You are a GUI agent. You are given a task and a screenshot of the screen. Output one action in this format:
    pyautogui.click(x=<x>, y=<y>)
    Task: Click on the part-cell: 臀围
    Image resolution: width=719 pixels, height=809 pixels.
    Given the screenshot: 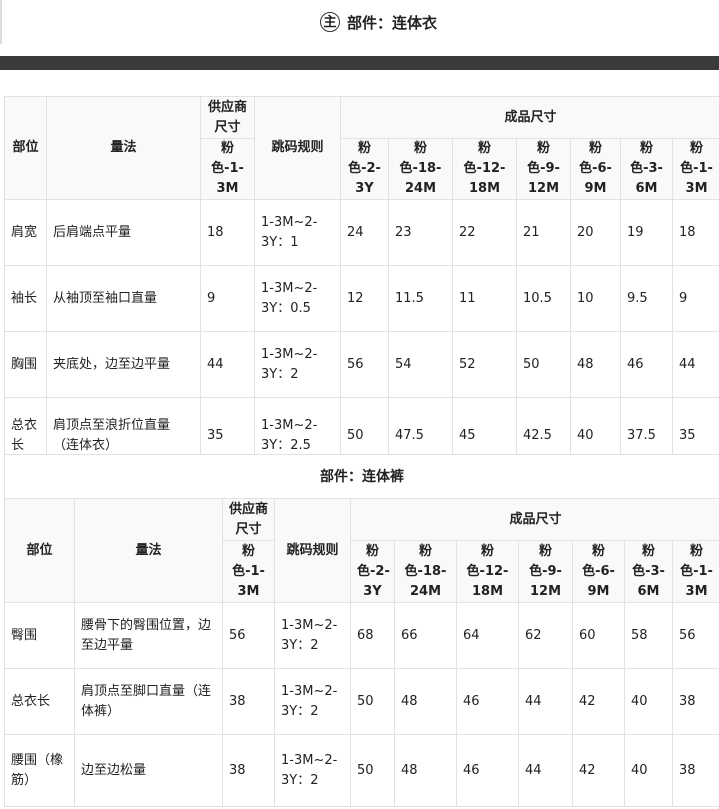 What is the action you would take?
    pyautogui.click(x=39, y=635)
    